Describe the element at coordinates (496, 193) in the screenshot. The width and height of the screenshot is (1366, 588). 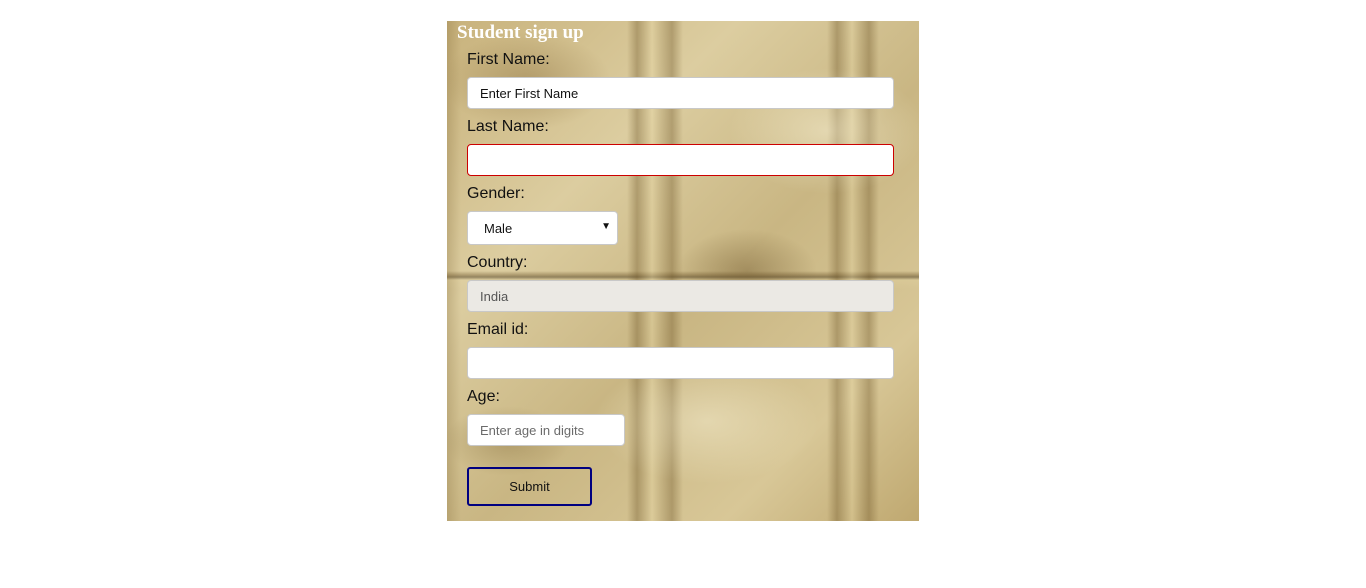
I see `gender-label: Gender:` at that location.